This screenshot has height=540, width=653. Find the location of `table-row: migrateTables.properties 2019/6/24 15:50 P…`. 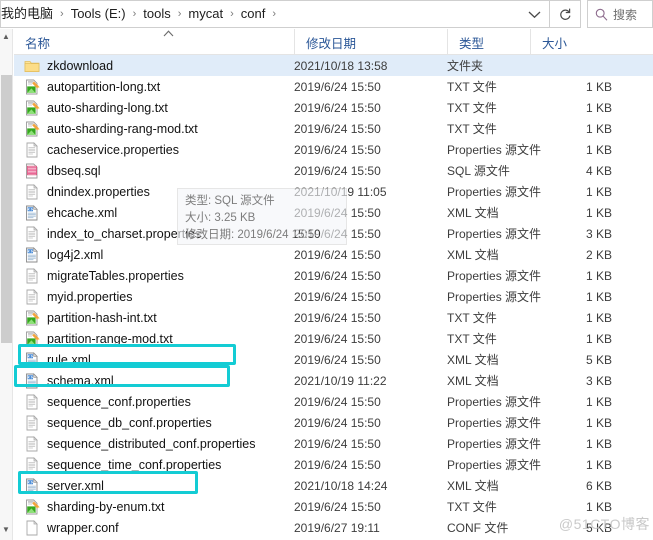

table-row: migrateTables.properties 2019/6/24 15:50 P… is located at coordinates (333, 275).